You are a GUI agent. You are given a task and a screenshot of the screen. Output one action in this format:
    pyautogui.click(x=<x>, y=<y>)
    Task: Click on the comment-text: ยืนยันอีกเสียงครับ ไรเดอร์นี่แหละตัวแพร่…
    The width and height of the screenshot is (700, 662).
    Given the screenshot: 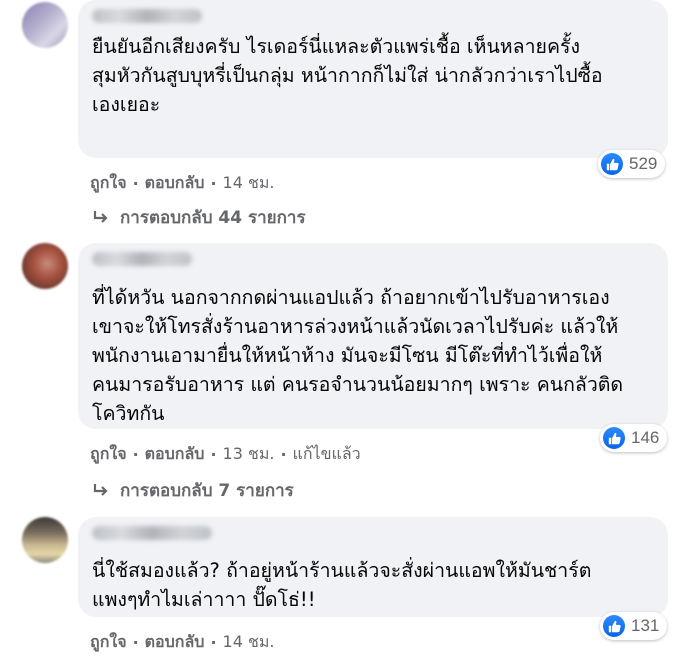 What is the action you would take?
    pyautogui.click(x=347, y=75)
    